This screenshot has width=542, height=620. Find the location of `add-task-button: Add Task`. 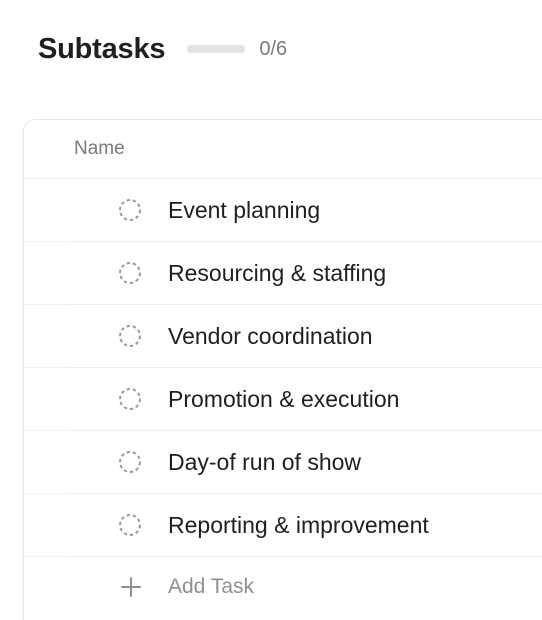

add-task-button: Add Task is located at coordinates (283, 587).